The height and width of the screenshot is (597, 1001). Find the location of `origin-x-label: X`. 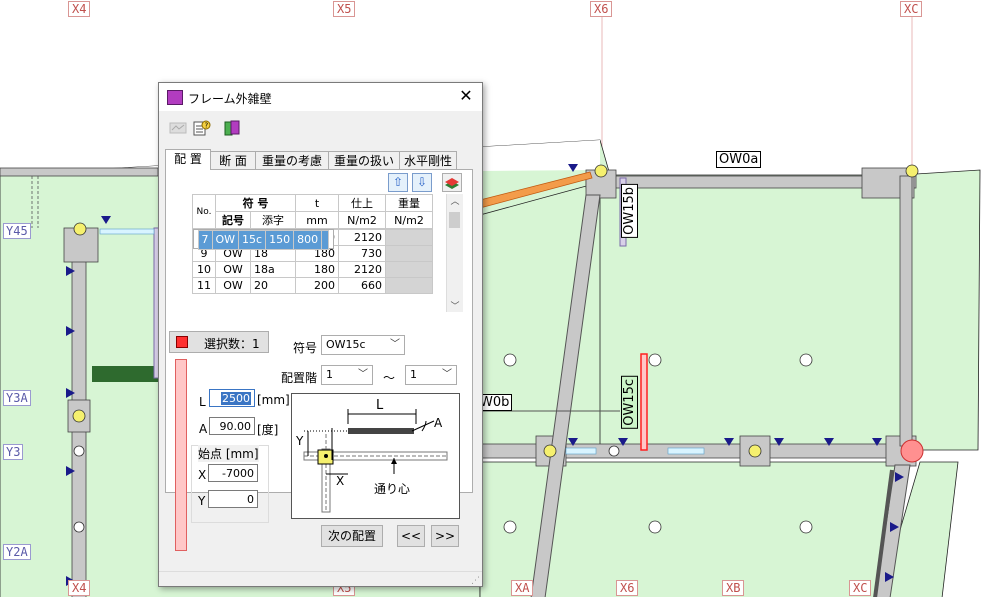

origin-x-label: X is located at coordinates (202, 475).